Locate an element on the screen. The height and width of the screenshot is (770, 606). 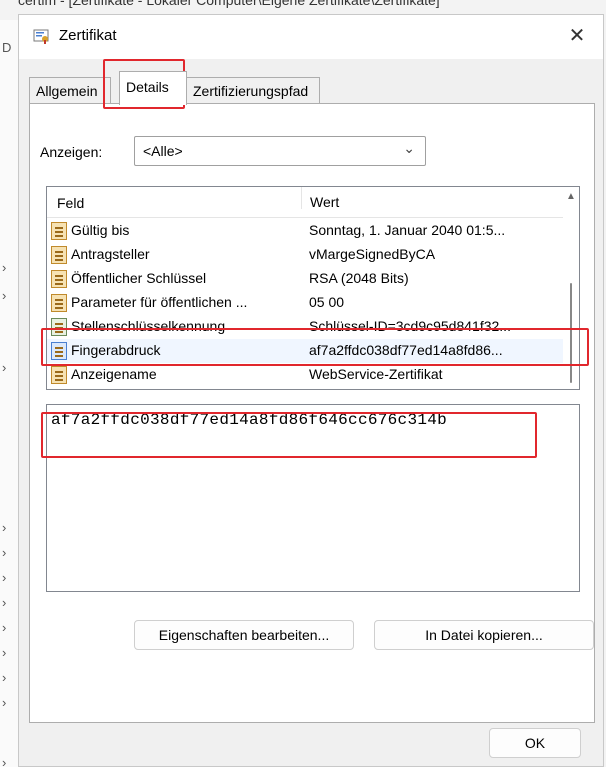
field-value: 05 00 is located at coordinates (327, 302).